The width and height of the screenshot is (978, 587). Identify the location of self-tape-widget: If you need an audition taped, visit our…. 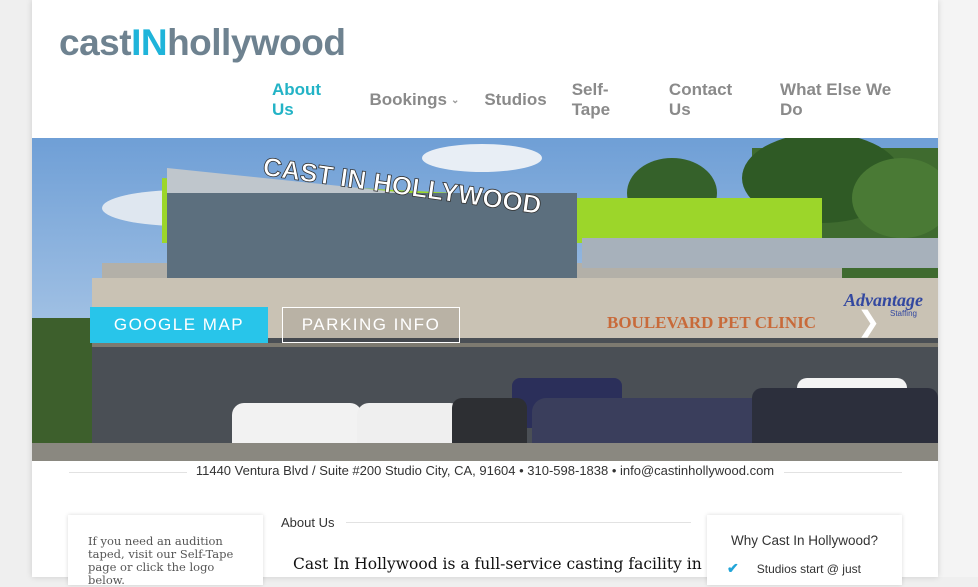
(165, 551).